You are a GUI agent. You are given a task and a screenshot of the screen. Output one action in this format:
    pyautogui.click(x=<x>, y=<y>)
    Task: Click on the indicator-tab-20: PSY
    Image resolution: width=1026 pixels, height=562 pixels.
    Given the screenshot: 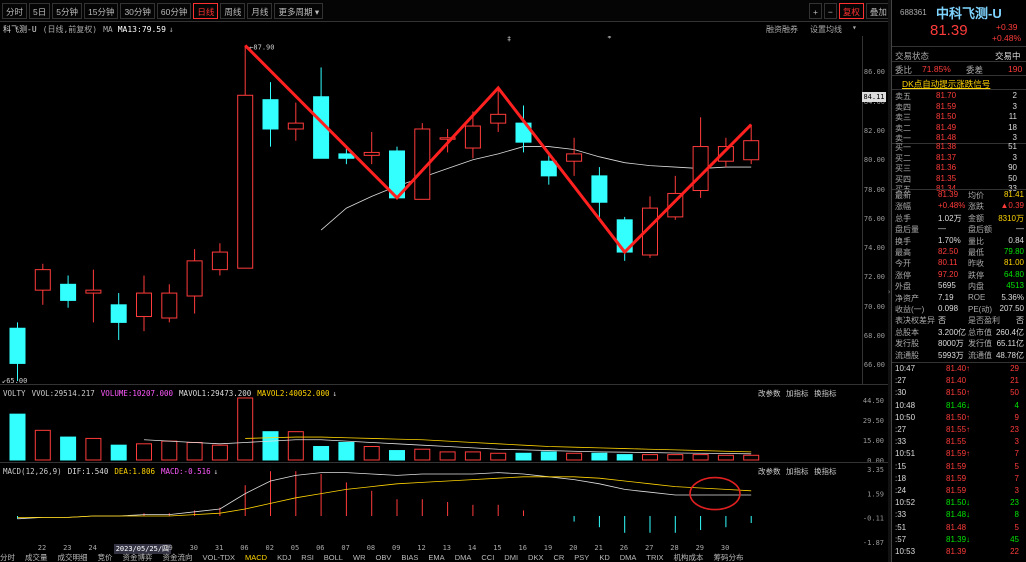 What is the action you would take?
    pyautogui.click(x=581, y=557)
    